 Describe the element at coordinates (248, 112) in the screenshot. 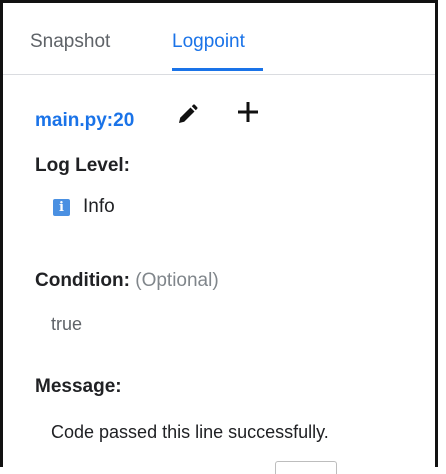

I see `plus-icon` at that location.